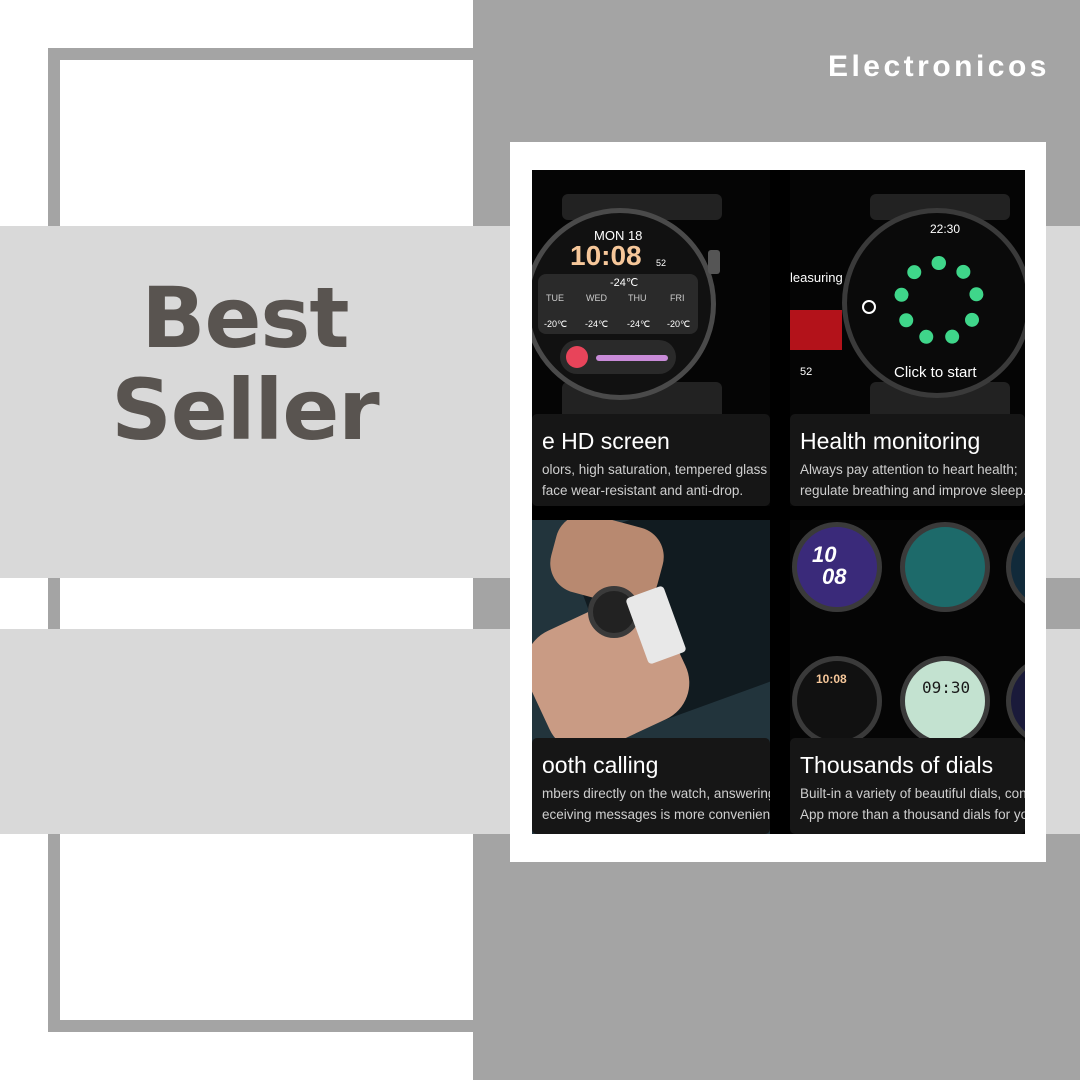 Image resolution: width=1080 pixels, height=1080 pixels. What do you see at coordinates (714, 262) in the screenshot?
I see `crown-button` at bounding box center [714, 262].